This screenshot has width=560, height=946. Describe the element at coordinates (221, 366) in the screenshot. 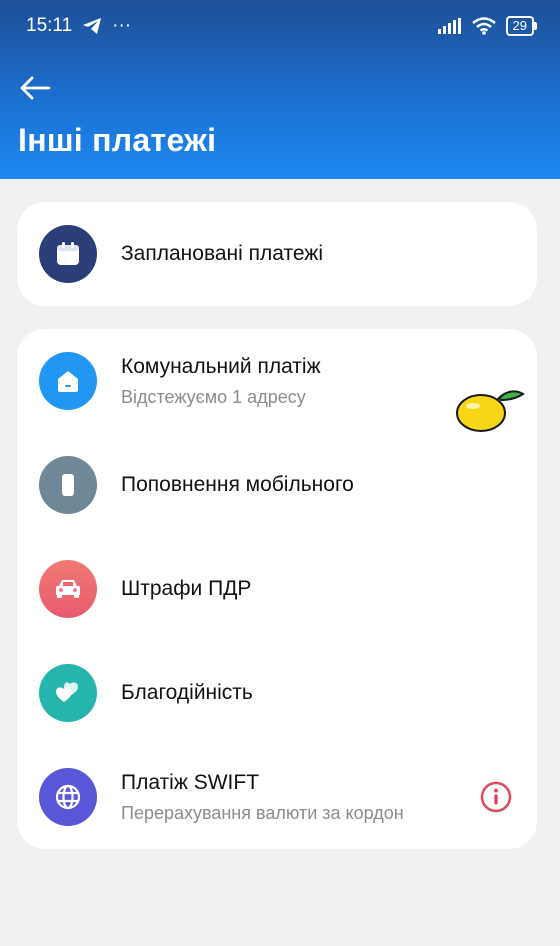

I see `utility-payment-title: Комунальний платіж` at that location.